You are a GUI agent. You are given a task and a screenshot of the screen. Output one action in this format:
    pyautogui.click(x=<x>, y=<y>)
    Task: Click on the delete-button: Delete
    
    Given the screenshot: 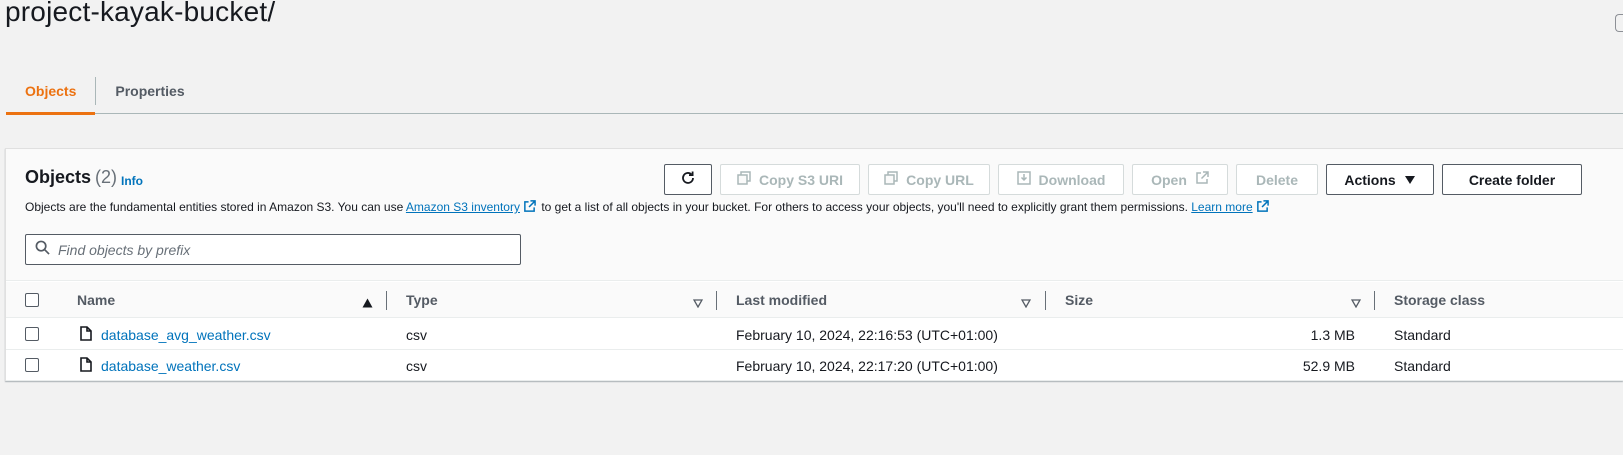 What is the action you would take?
    pyautogui.click(x=1277, y=179)
    